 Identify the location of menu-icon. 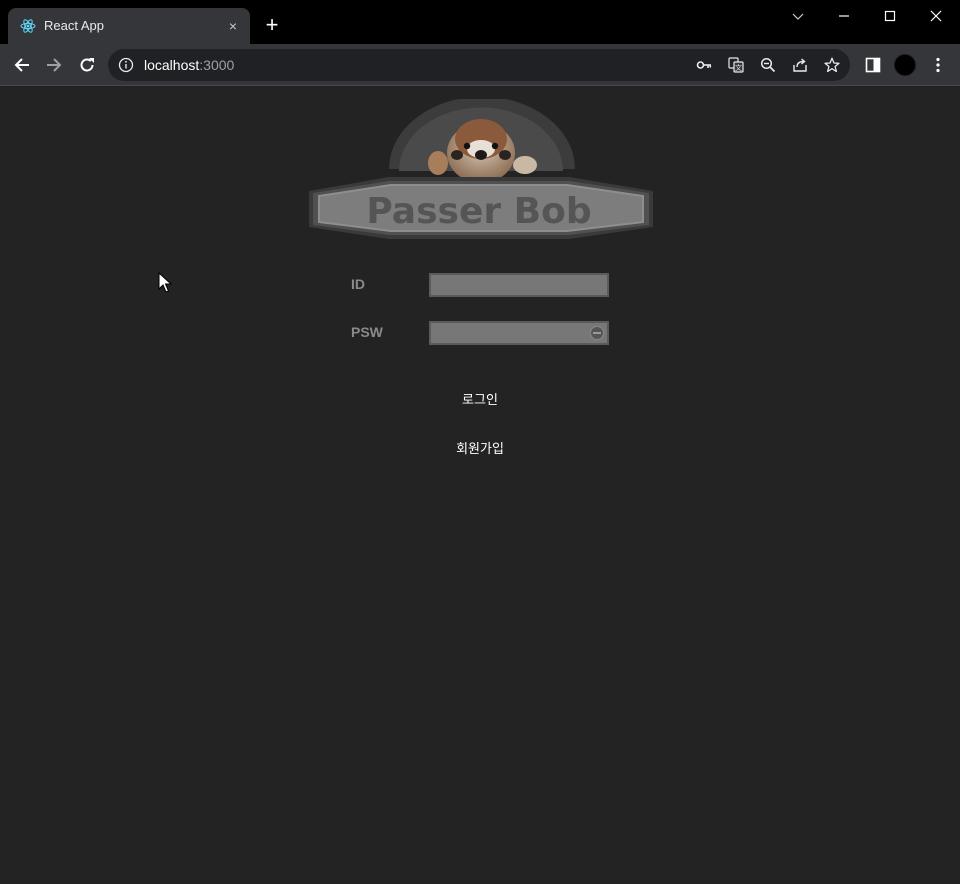
(938, 65).